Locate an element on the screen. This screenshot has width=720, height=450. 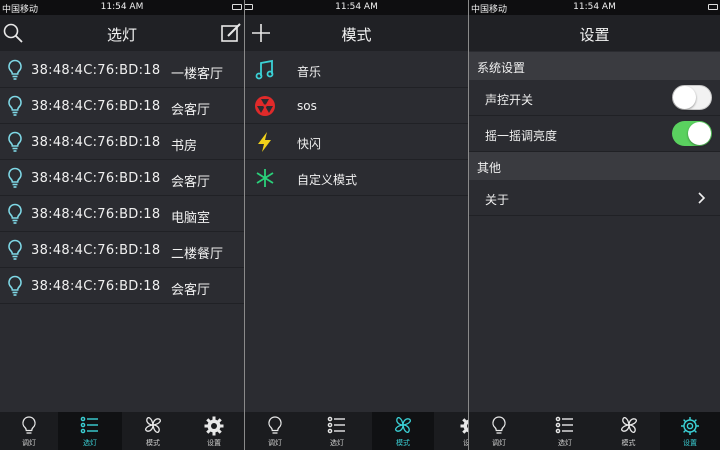
light-room: 一楼客厅 is located at coordinates (197, 74).